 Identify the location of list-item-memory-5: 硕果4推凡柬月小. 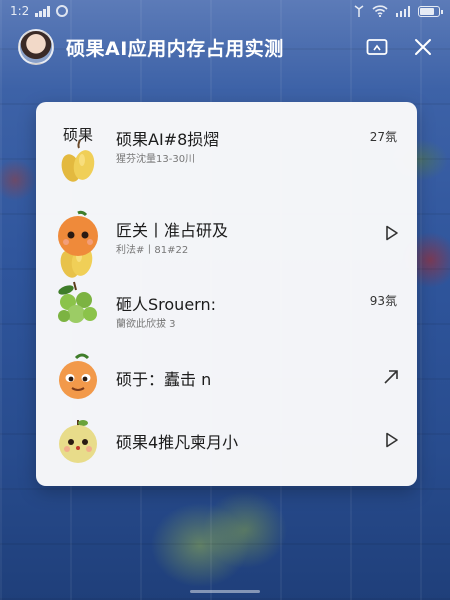
(226, 440).